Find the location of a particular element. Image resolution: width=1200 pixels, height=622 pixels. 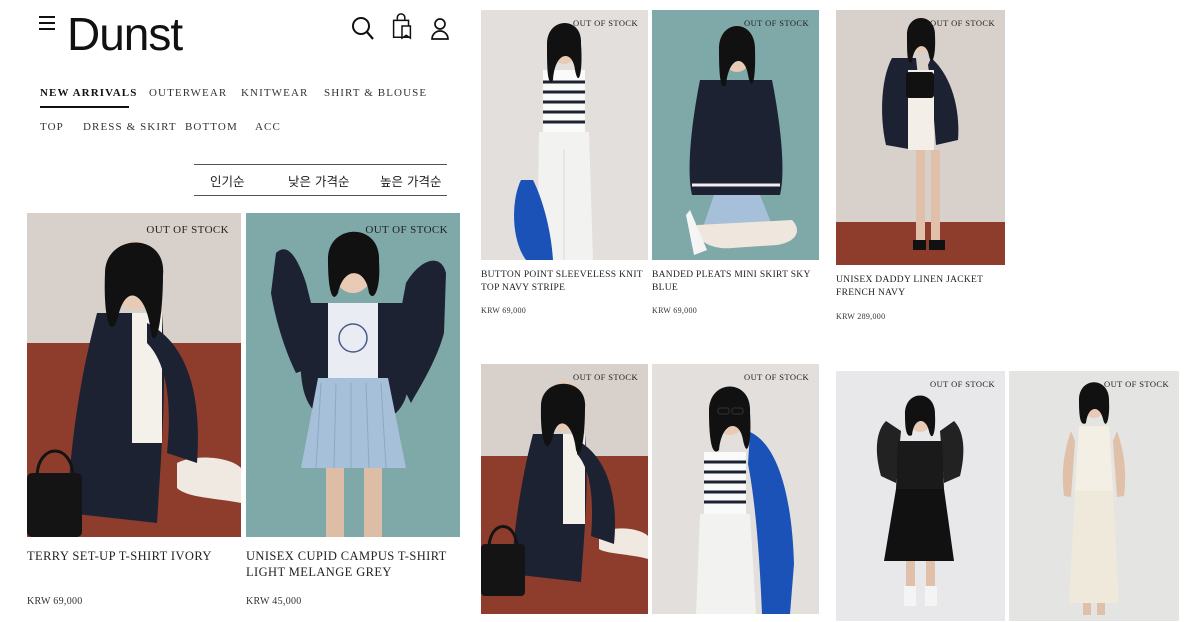

sort-low-price: 낮은 가격순 is located at coordinates (318, 180).